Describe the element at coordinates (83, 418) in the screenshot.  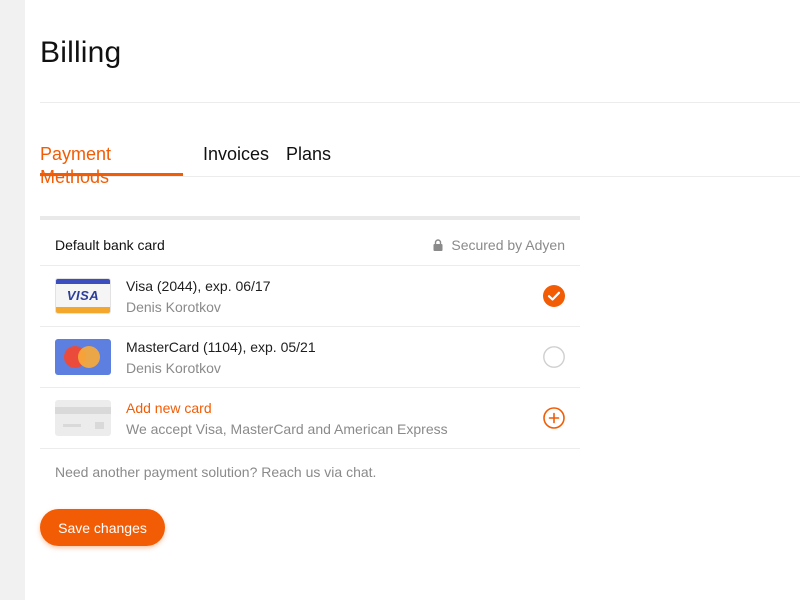
I see `generic-card-icon` at that location.